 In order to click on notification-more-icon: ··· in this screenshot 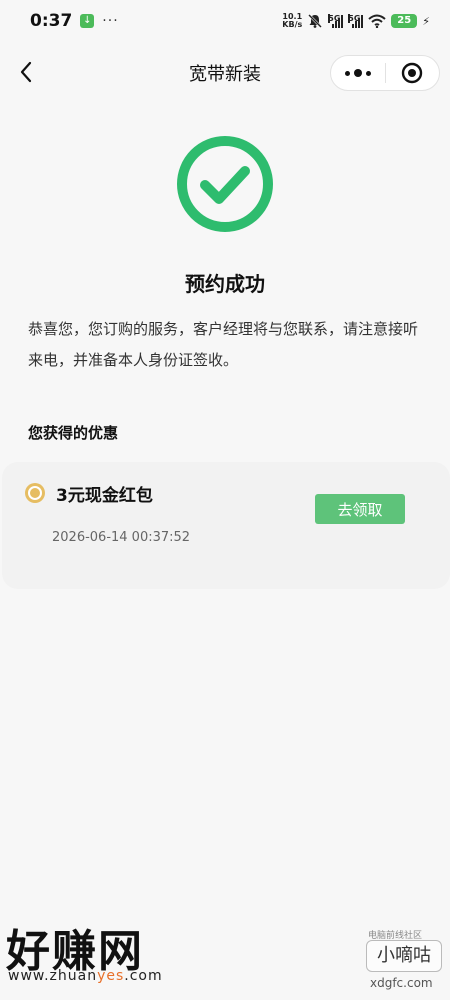, I will do `click(110, 21)`.